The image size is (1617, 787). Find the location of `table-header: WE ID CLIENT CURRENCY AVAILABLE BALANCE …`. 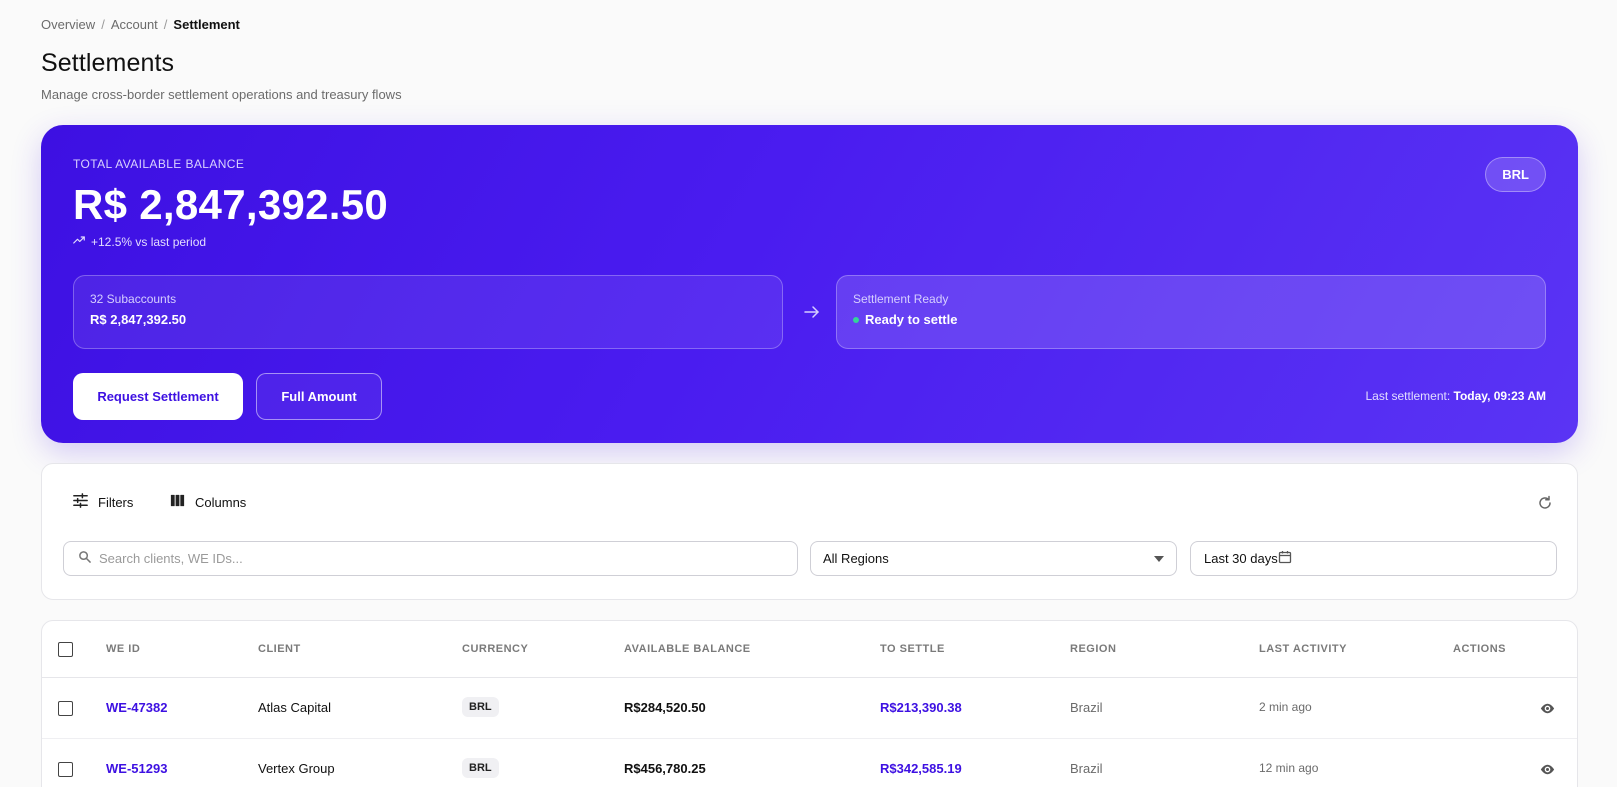

table-header: WE ID CLIENT CURRENCY AVAILABLE BALANCE … is located at coordinates (809, 649).